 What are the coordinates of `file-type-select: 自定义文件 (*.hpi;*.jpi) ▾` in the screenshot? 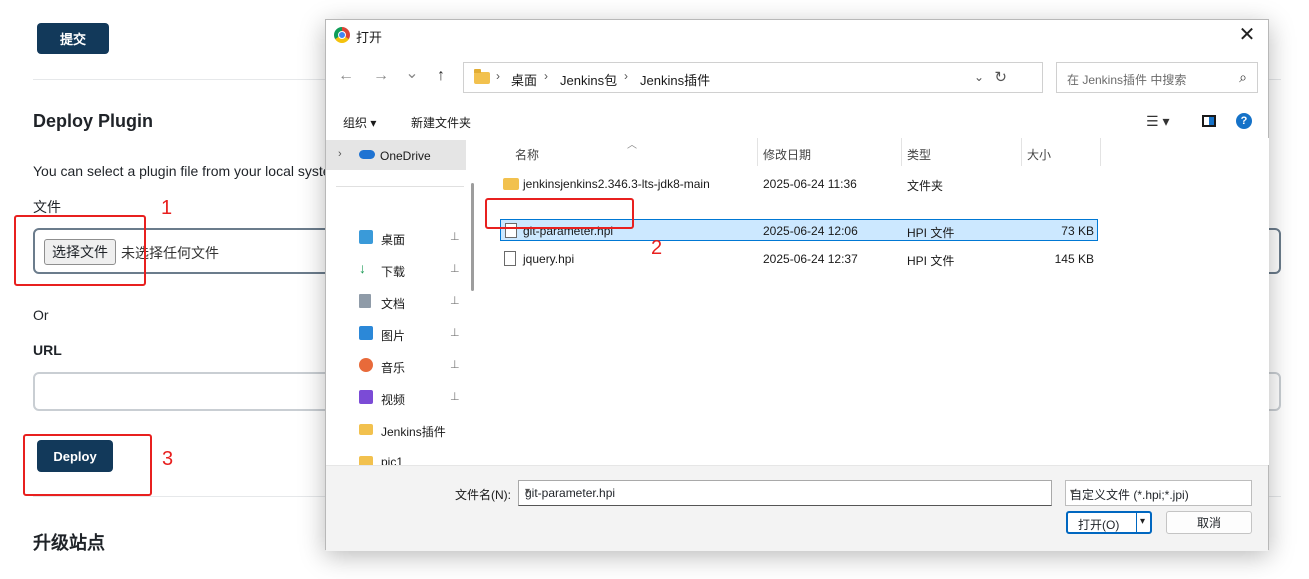 It's located at (1158, 493).